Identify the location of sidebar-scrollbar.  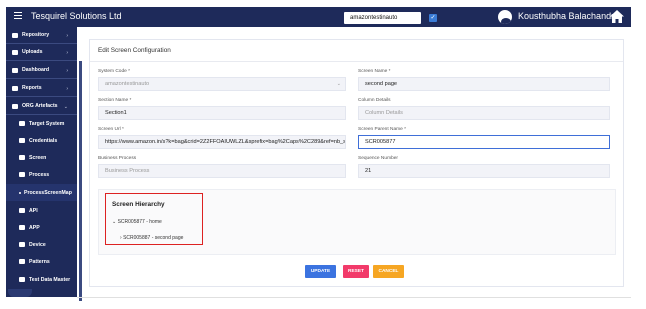
(80, 181).